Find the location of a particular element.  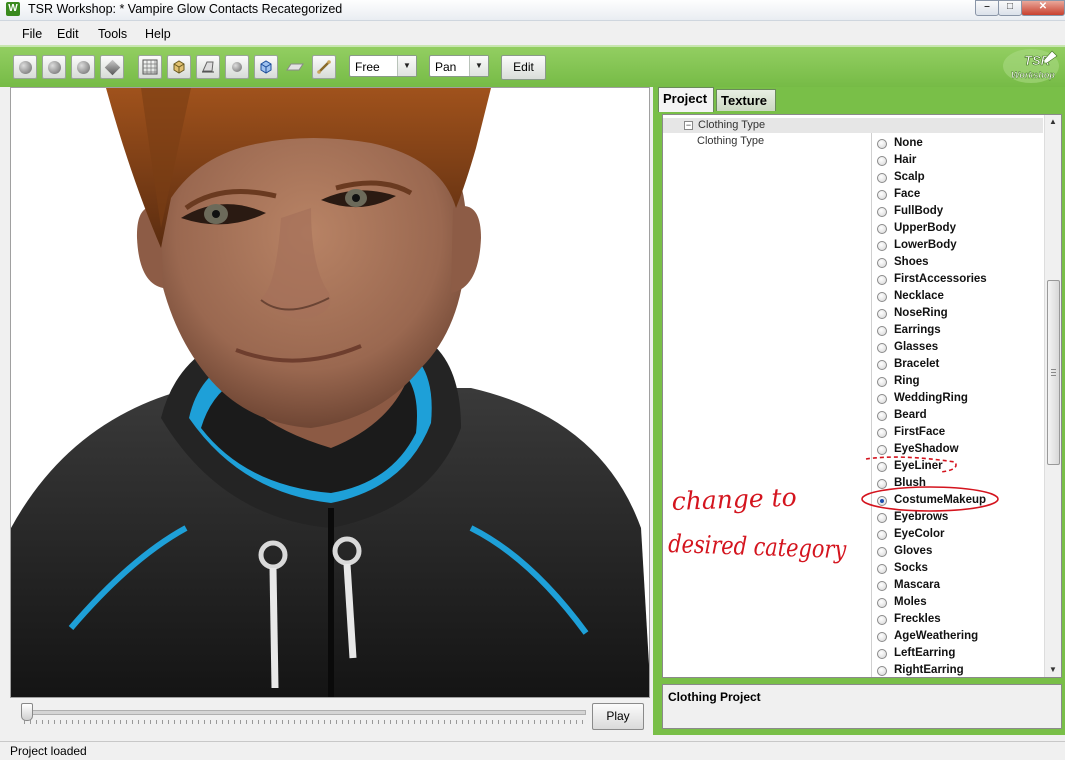

menu-file: File is located at coordinates (32, 34).